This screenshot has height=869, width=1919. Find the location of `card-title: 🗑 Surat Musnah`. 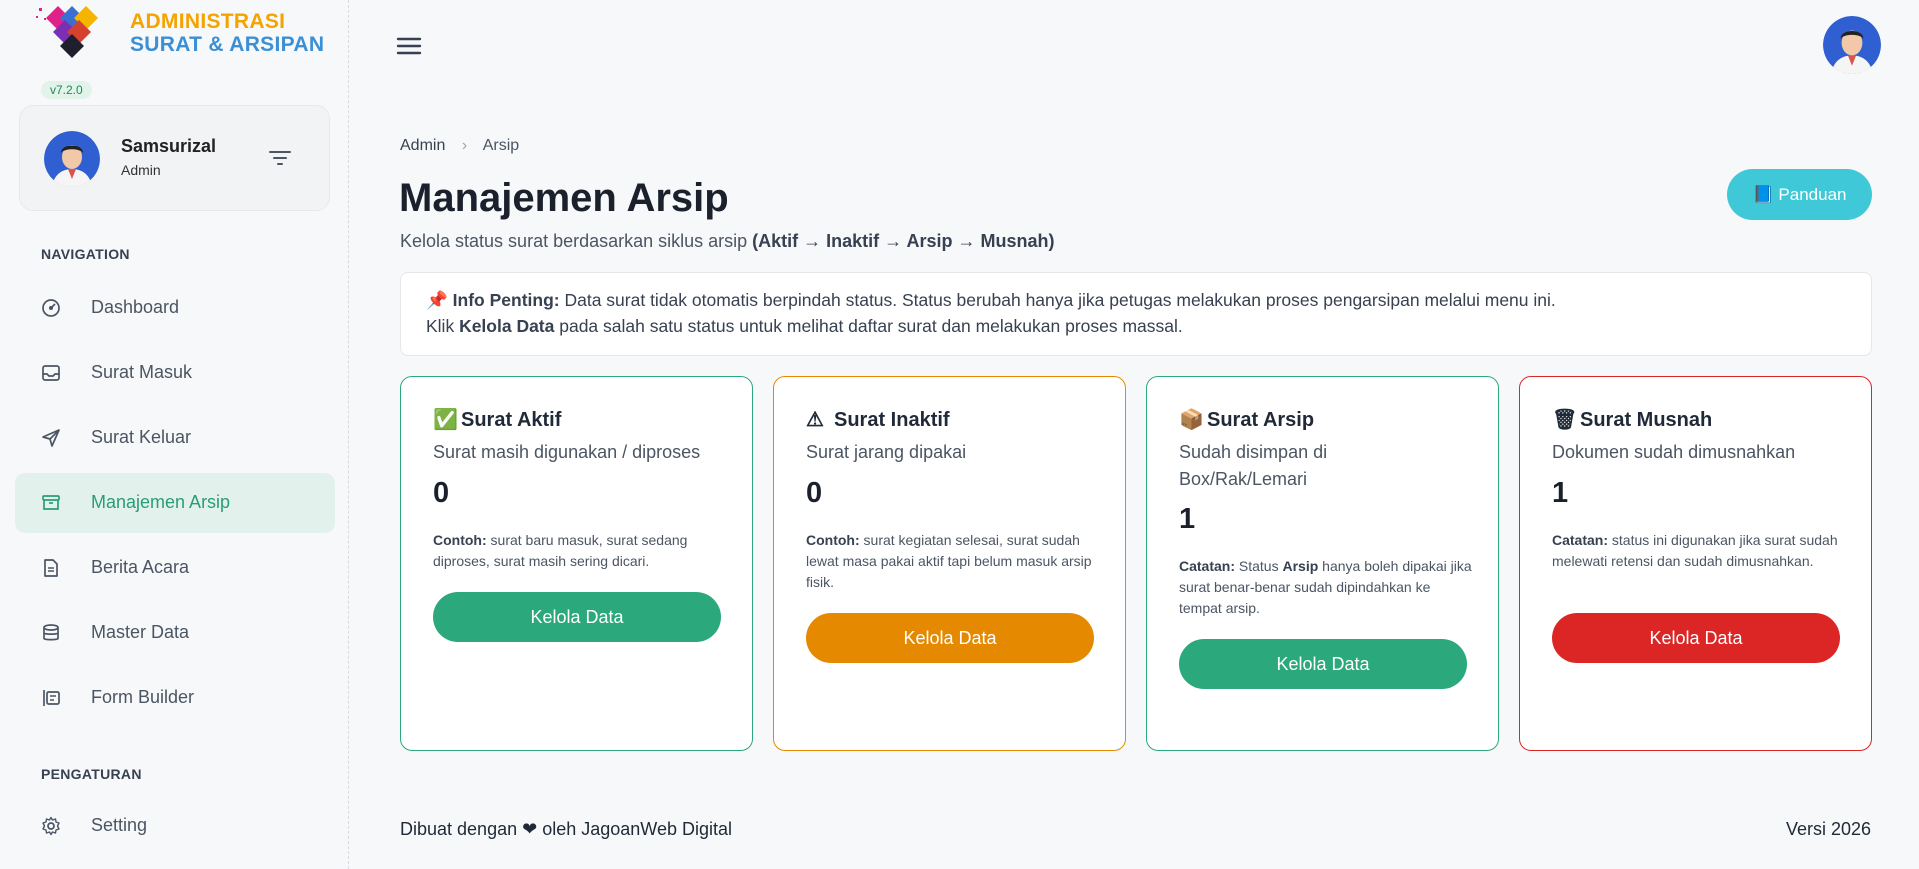

card-title: 🗑 Surat Musnah is located at coordinates (1632, 419).